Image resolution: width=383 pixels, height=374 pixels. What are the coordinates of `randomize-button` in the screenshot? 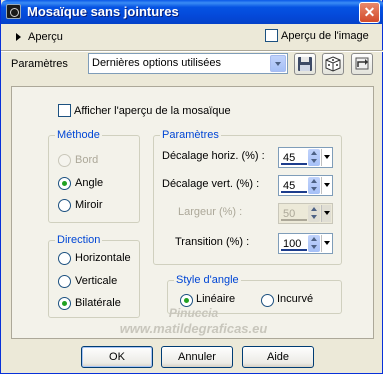 It's located at (333, 64).